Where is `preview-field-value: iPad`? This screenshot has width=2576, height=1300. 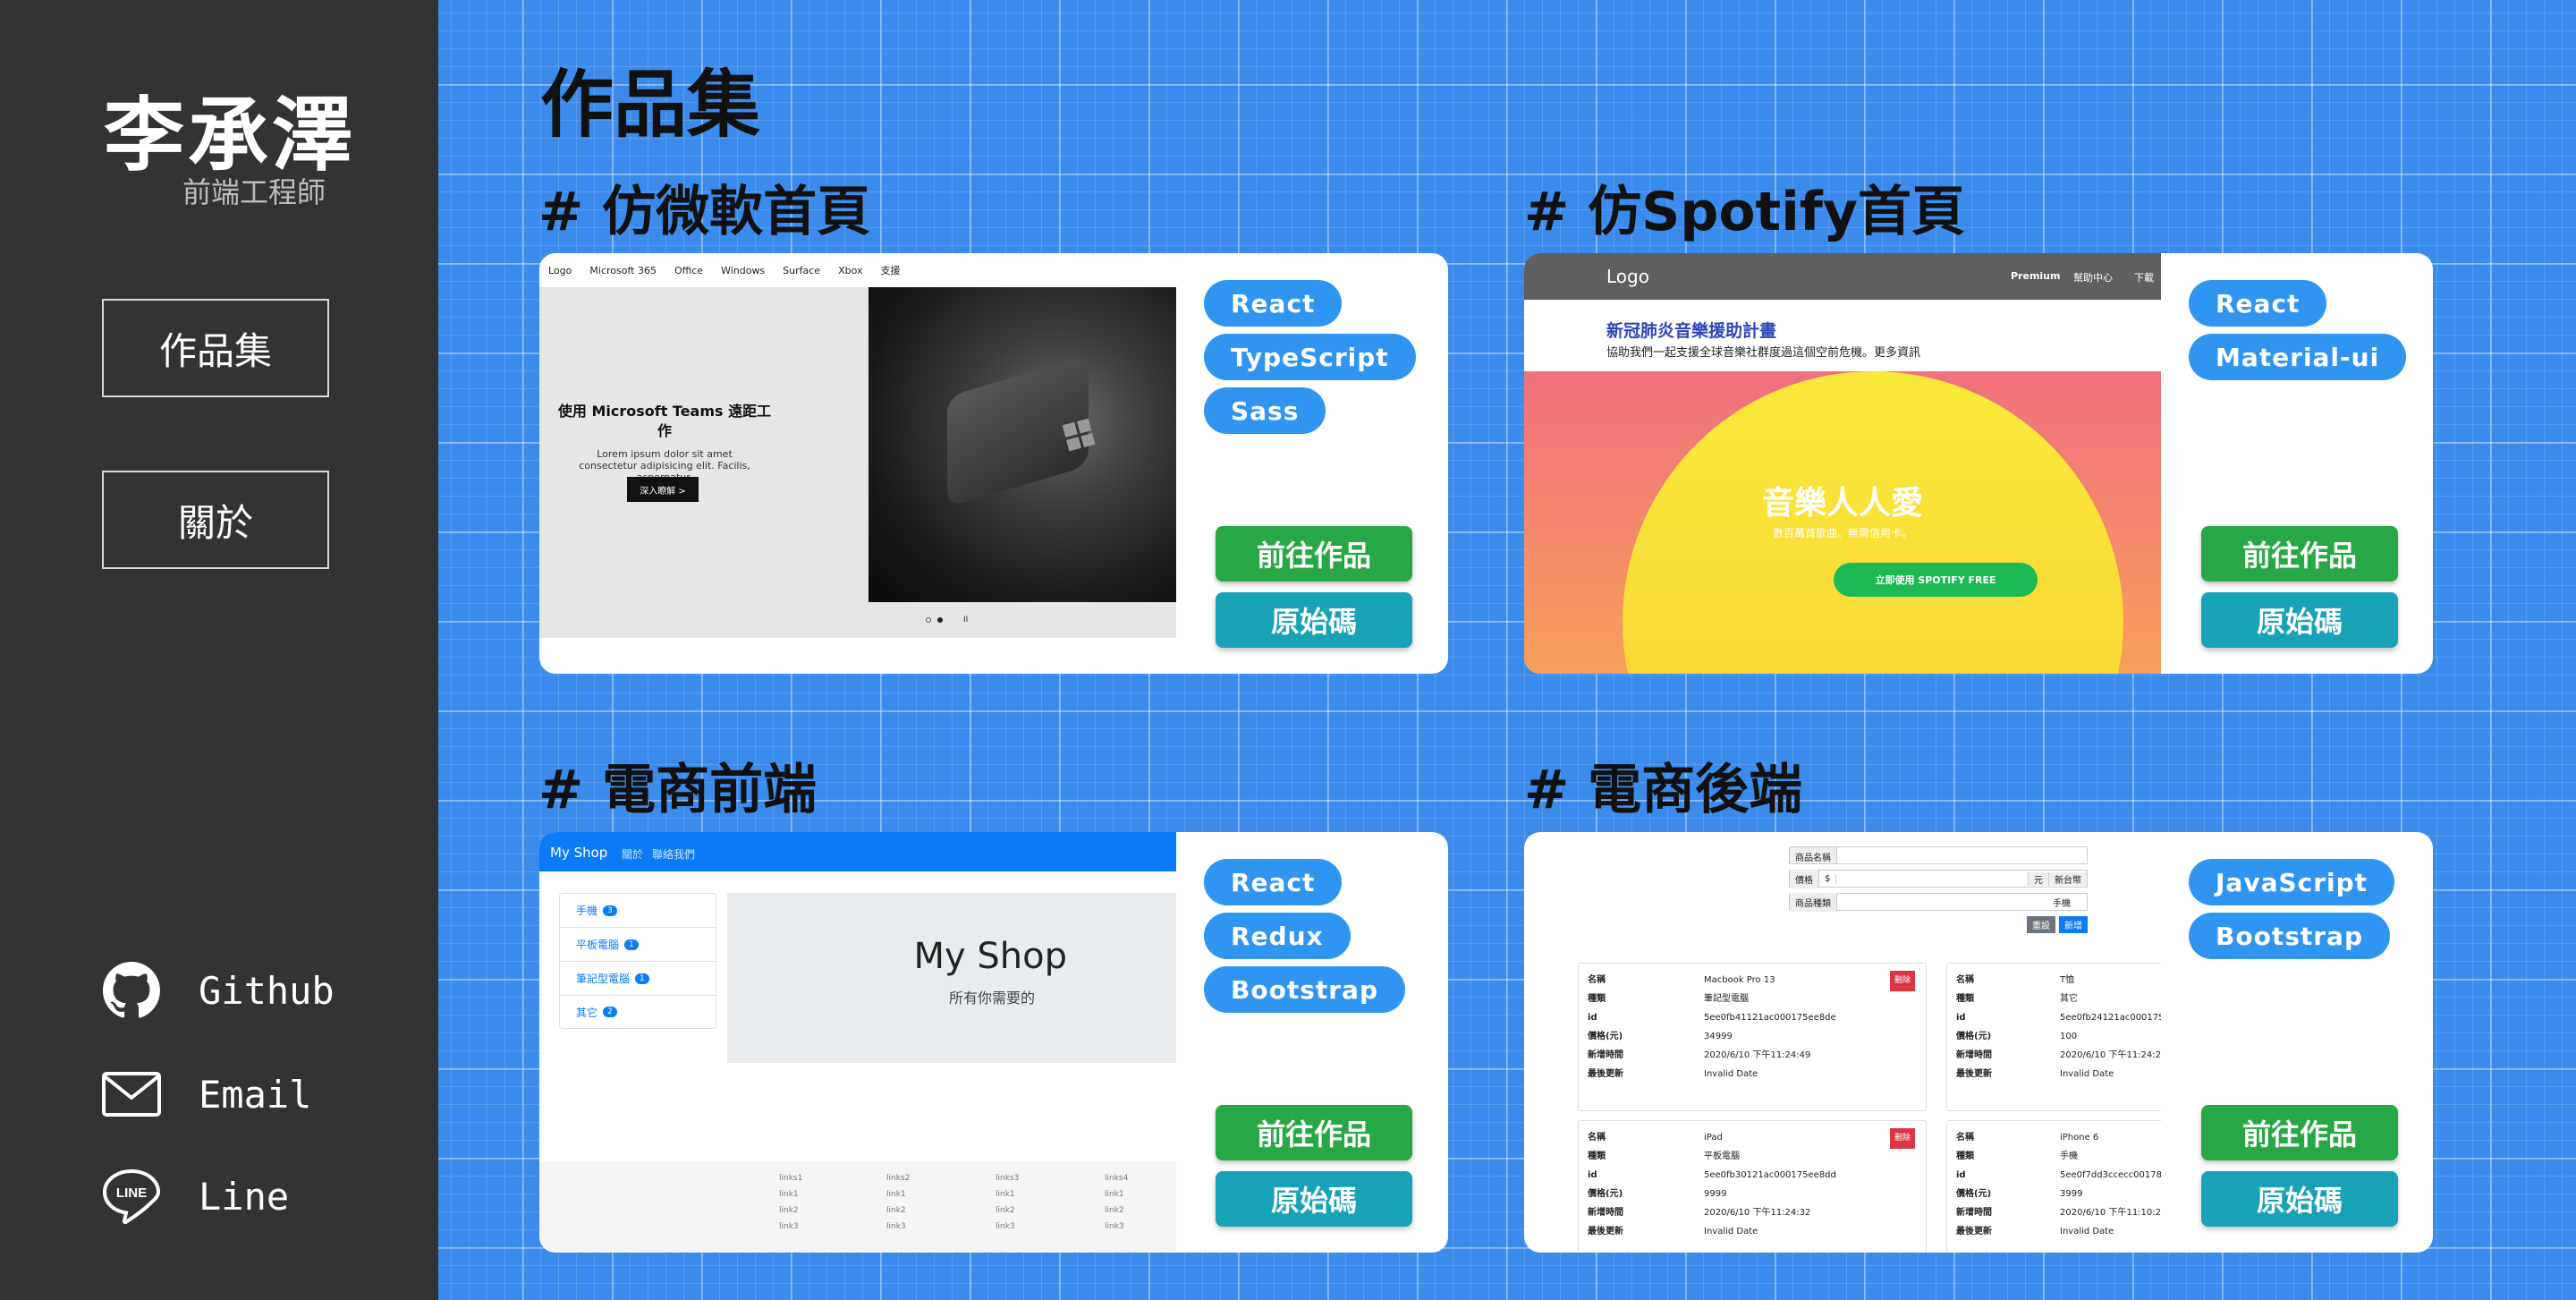 preview-field-value: iPad is located at coordinates (1713, 1138).